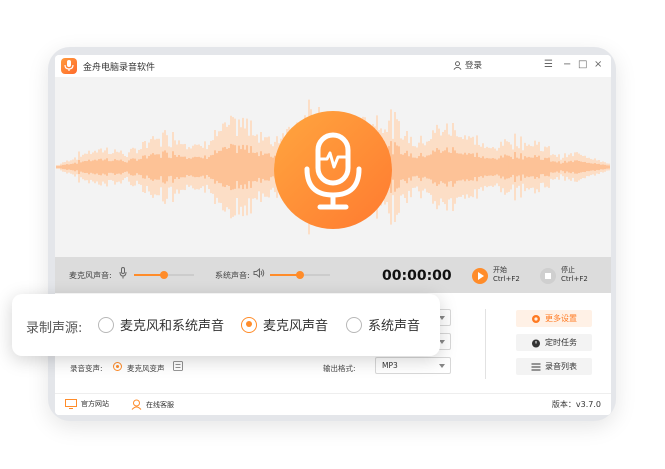 This screenshot has width=665, height=469. I want to click on maximize-button: □, so click(582, 65).